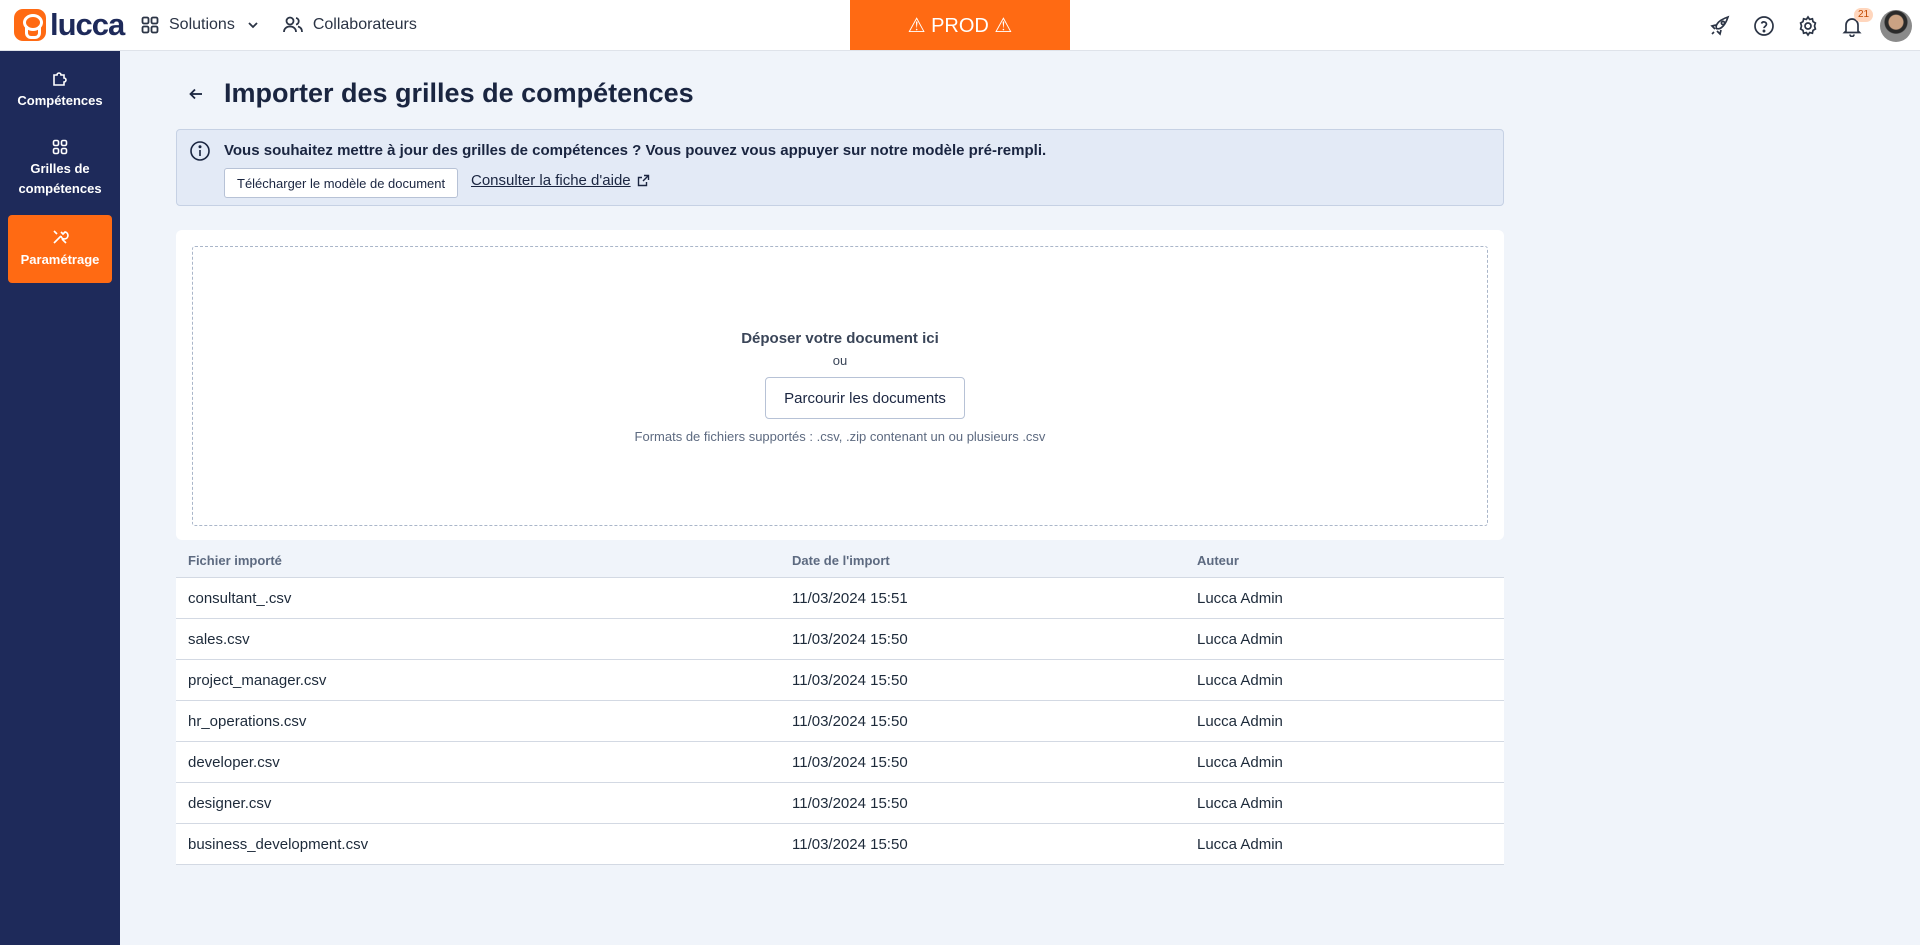  I want to click on prod-environment-banner: ⚠ PROD ⚠, so click(960, 25).